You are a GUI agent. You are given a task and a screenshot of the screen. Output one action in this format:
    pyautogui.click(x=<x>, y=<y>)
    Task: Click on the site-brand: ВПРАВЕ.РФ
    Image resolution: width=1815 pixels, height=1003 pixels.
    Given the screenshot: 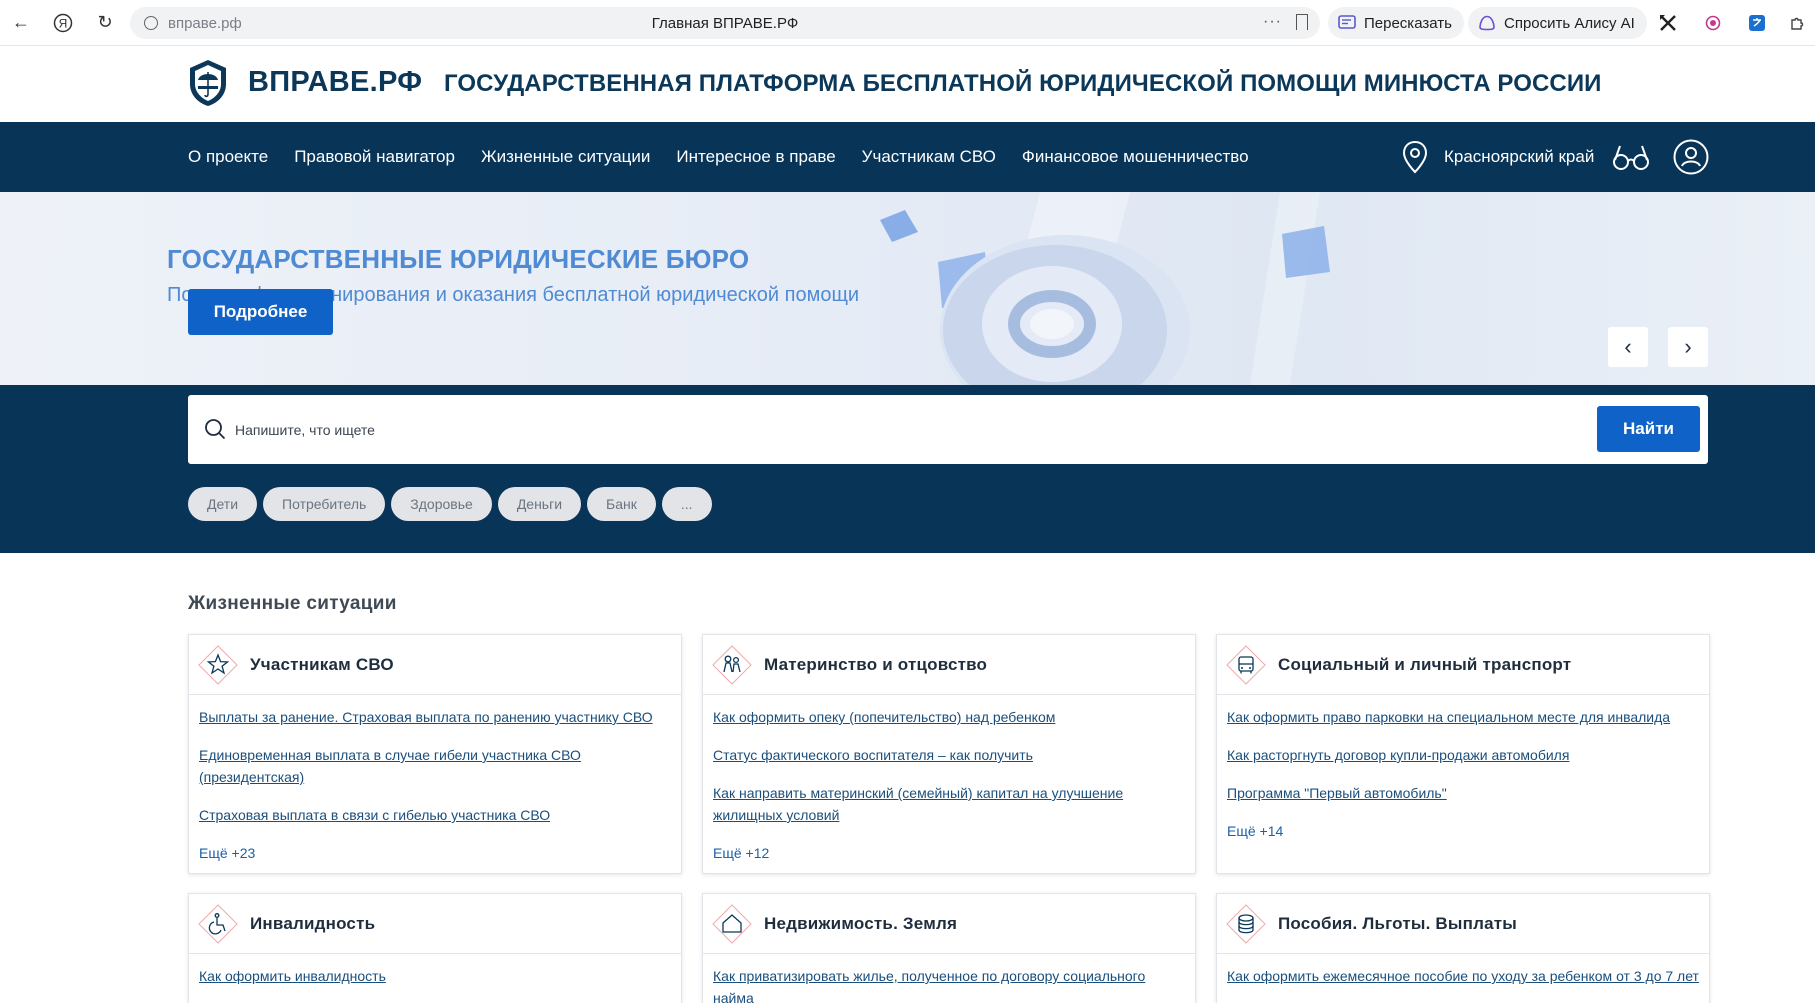 What is the action you would take?
    pyautogui.click(x=335, y=82)
    